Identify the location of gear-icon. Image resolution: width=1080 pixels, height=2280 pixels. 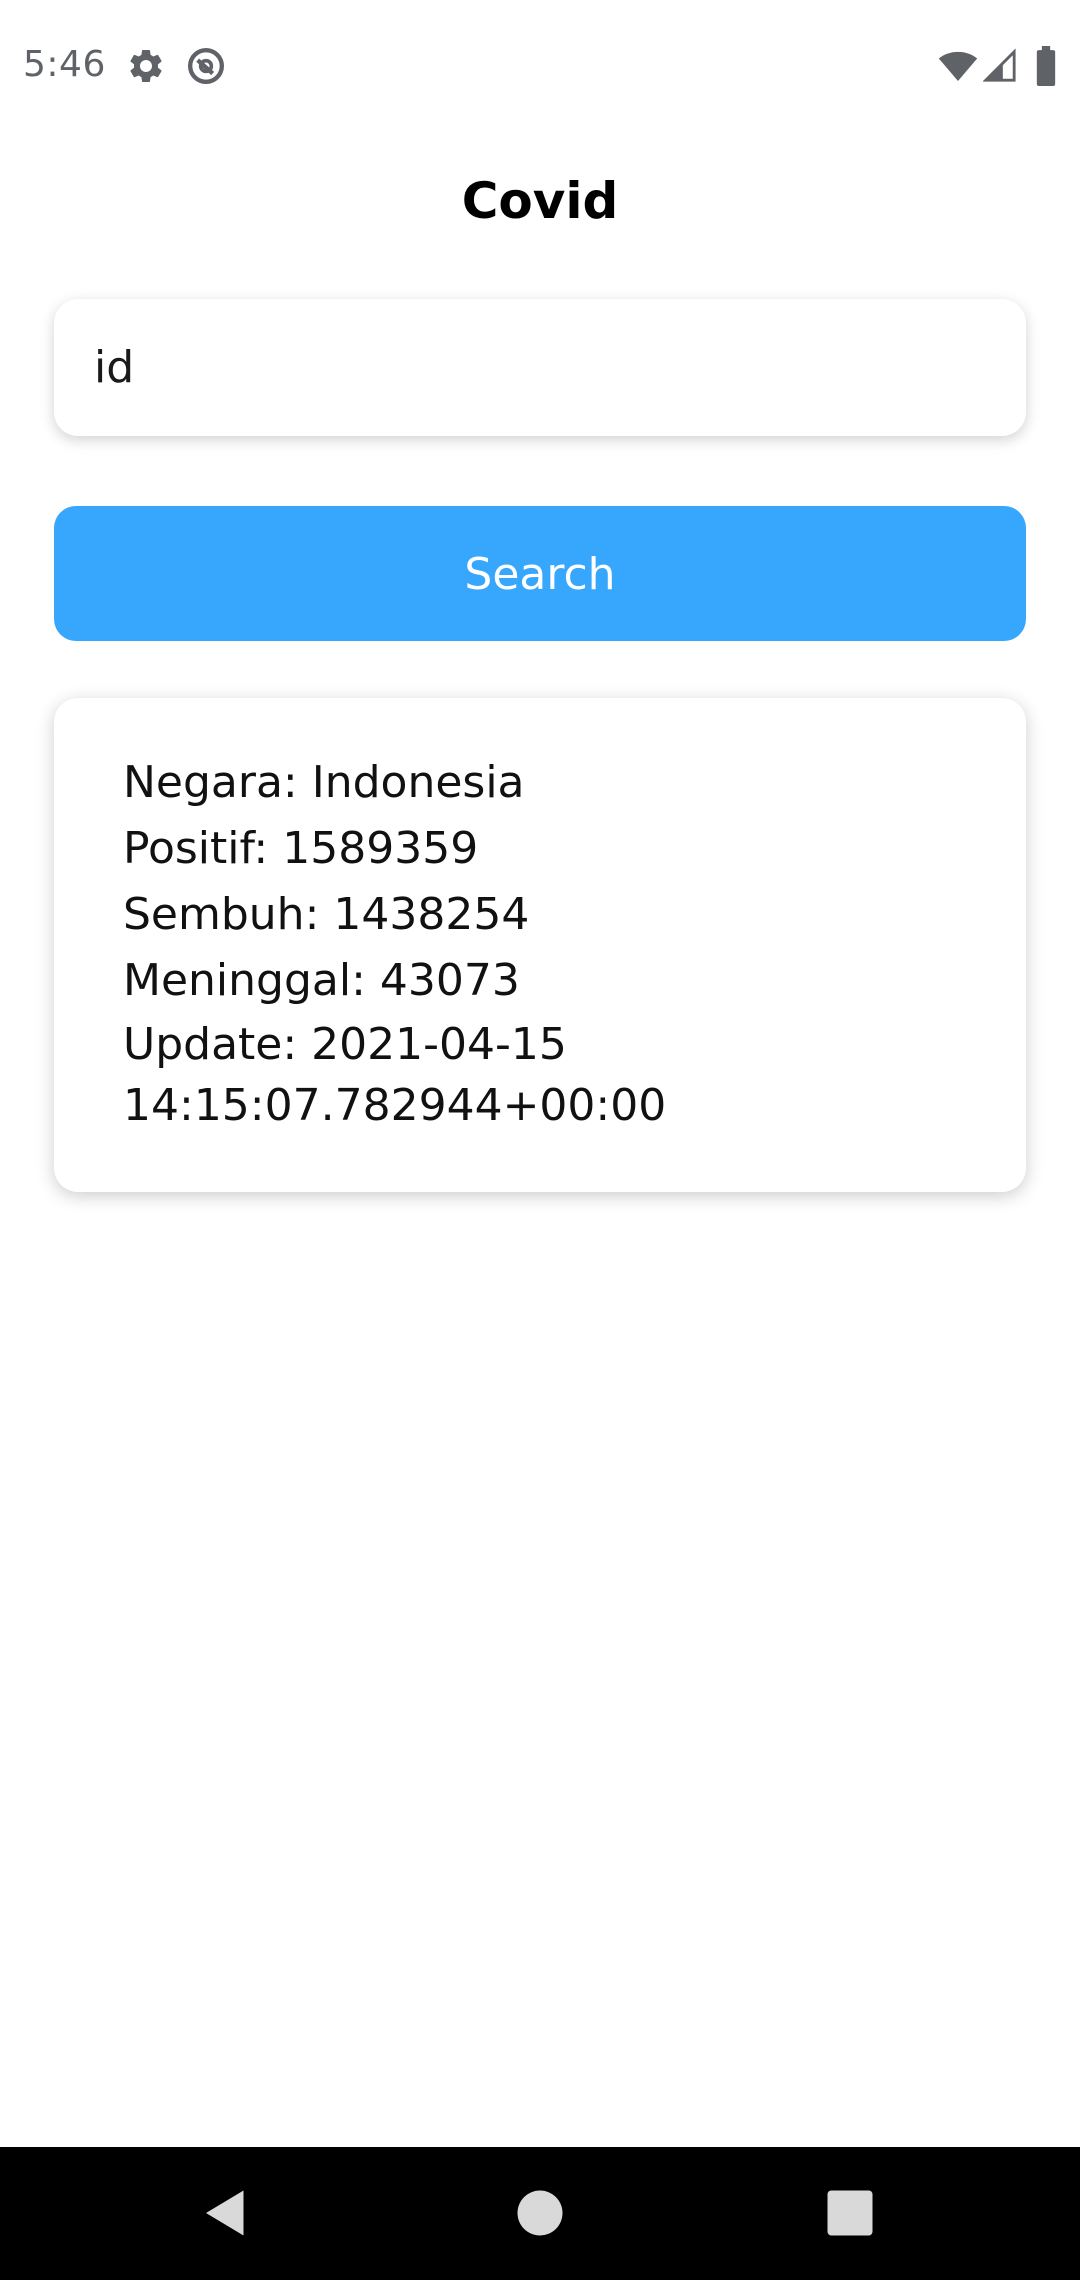
(146, 66).